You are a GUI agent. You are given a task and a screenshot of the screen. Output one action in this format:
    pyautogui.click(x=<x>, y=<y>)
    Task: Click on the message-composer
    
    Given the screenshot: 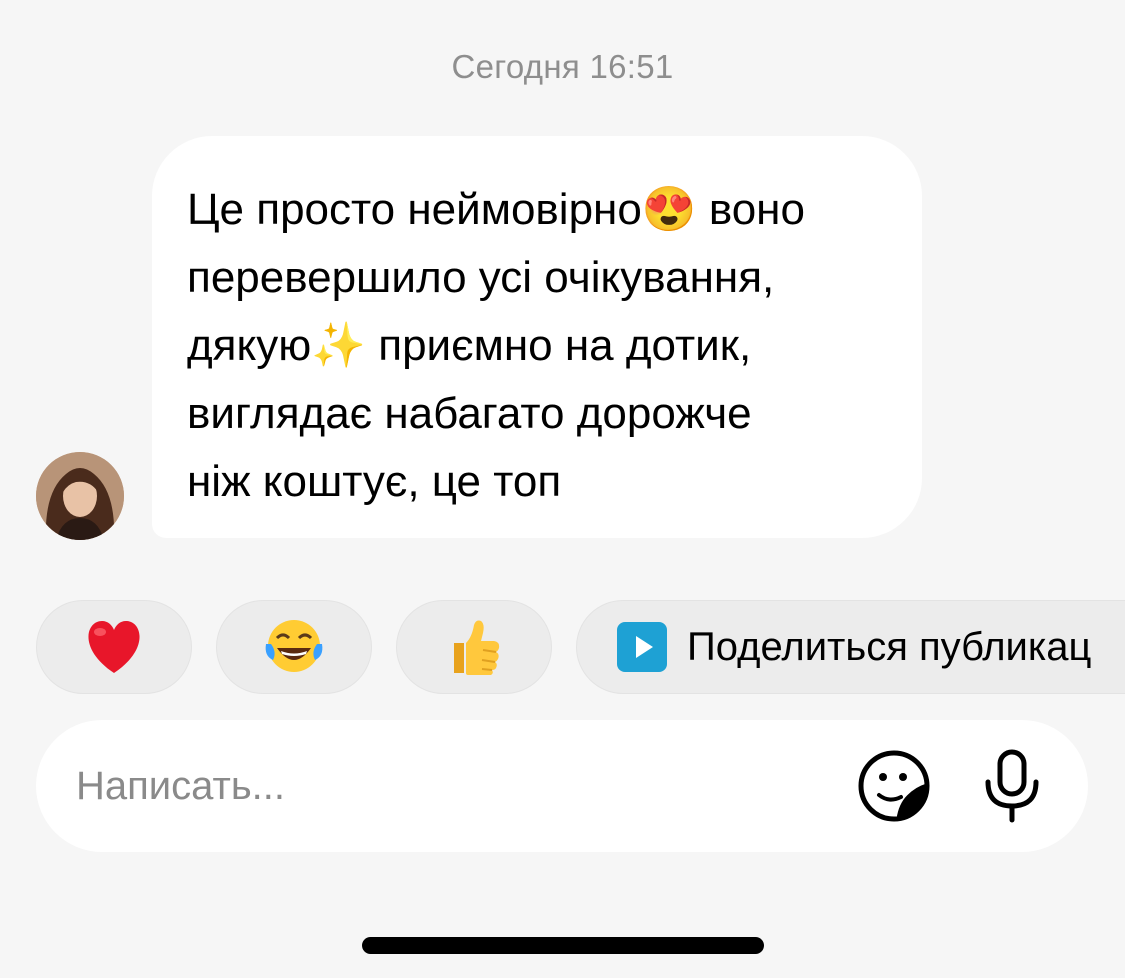 What is the action you would take?
    pyautogui.click(x=562, y=786)
    